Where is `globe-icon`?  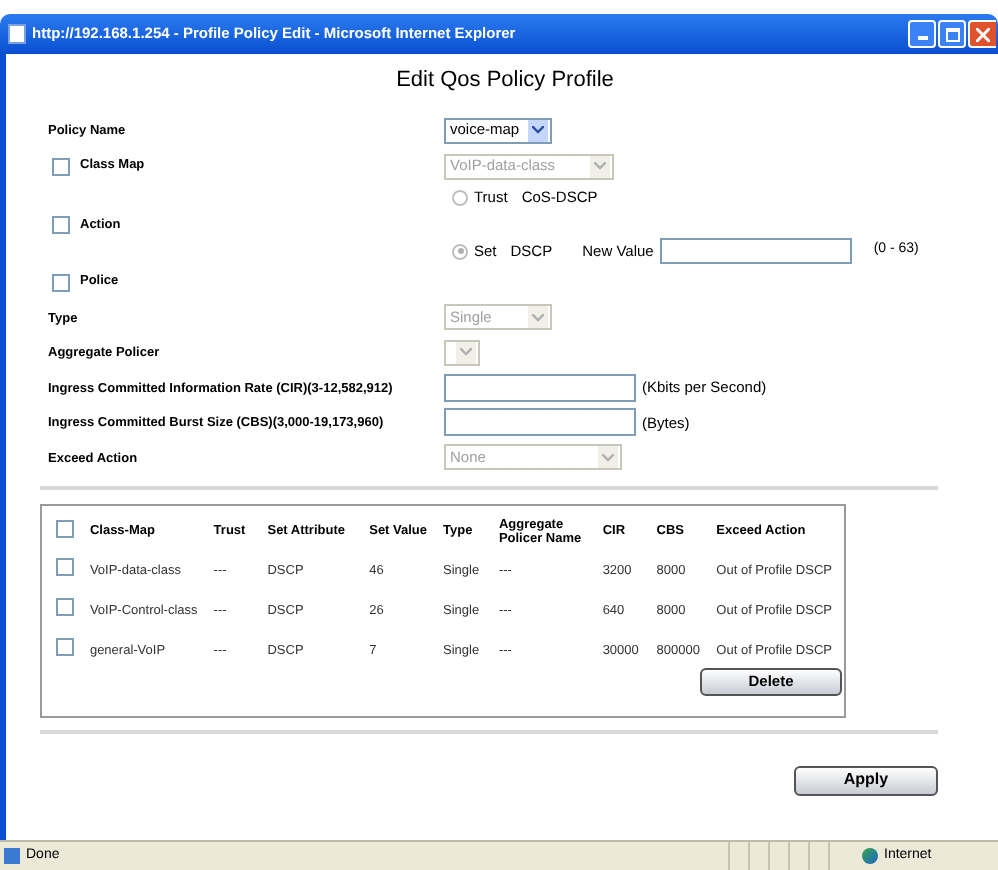 globe-icon is located at coordinates (870, 856).